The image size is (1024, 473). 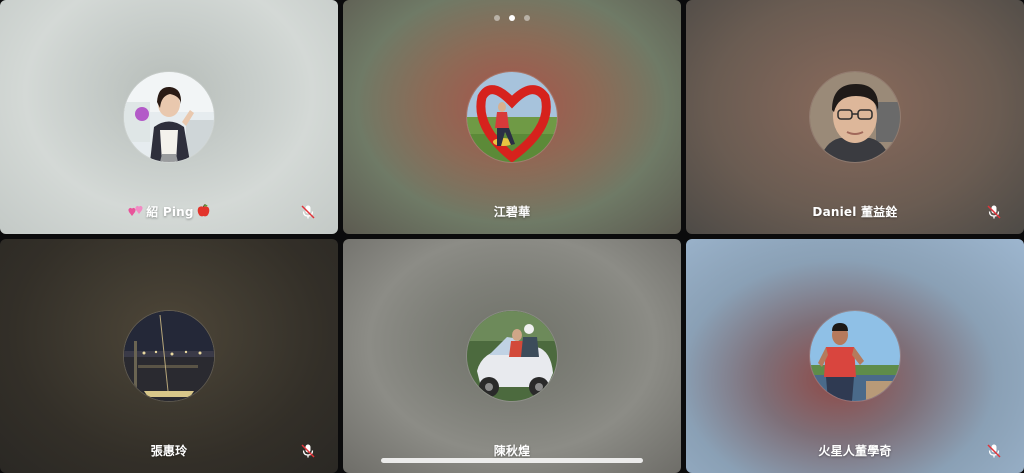 I want to click on page-indicator, so click(x=512, y=18).